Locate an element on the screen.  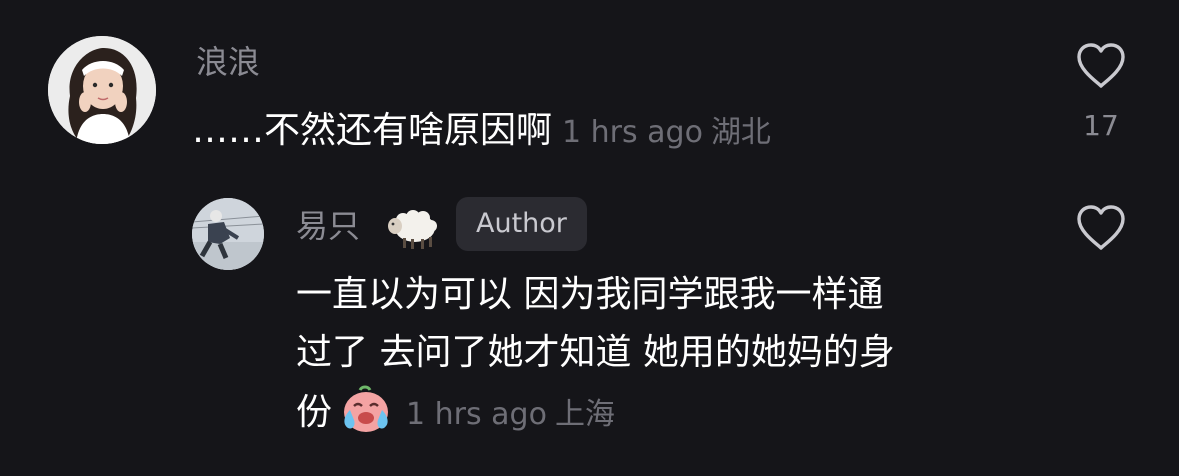
comment-meta: 1 hrs ago 湖北 is located at coordinates (666, 132).